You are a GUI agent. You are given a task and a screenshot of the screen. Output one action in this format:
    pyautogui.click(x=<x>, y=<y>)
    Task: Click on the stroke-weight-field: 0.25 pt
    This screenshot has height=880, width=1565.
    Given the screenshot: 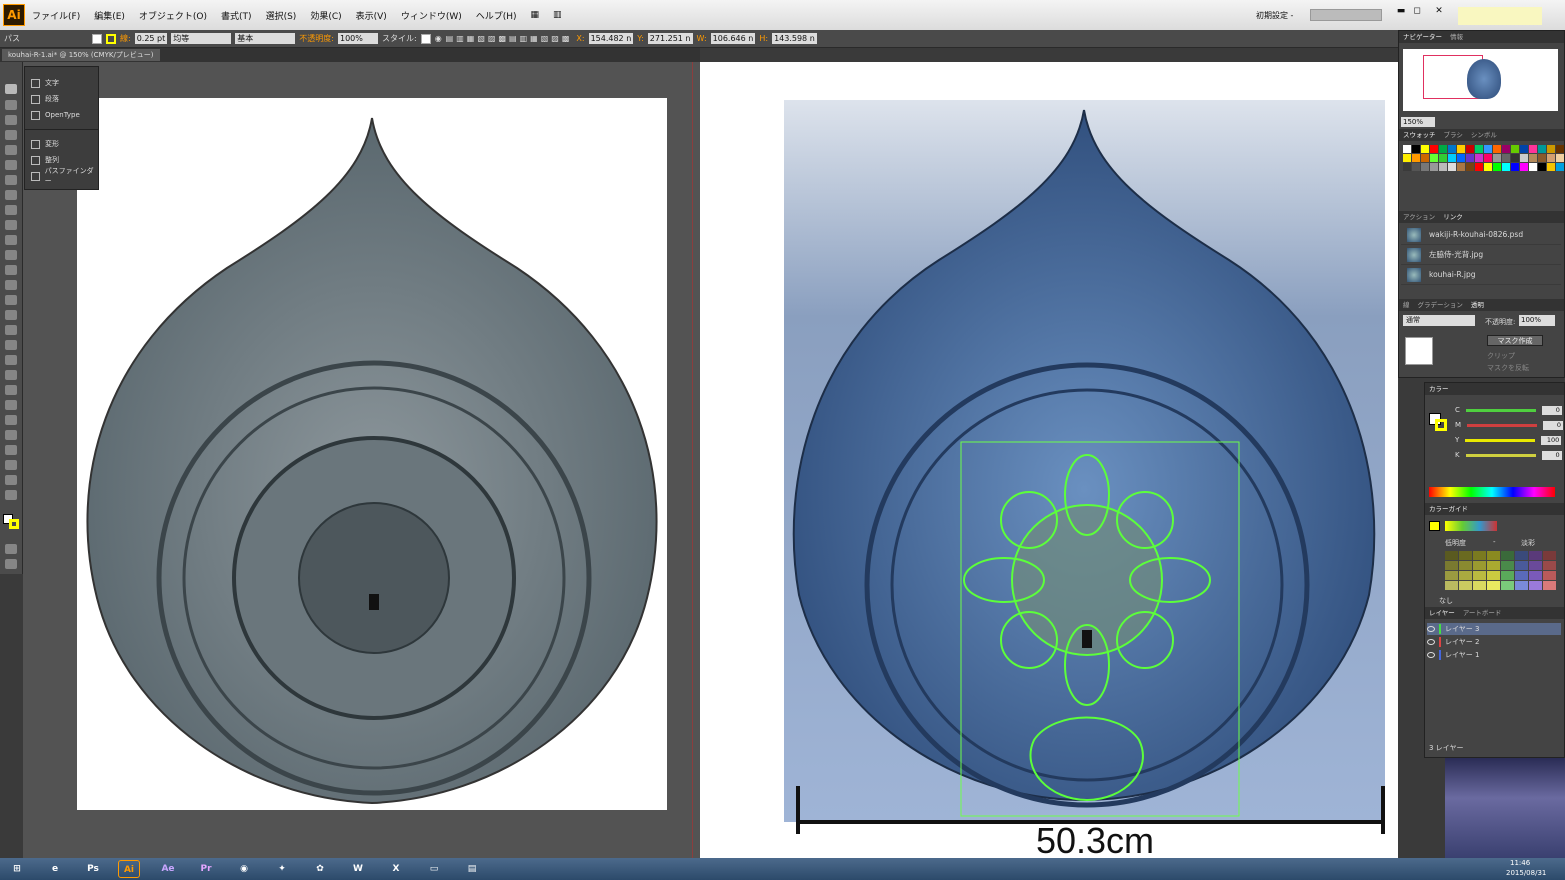 What is the action you would take?
    pyautogui.click(x=151, y=38)
    